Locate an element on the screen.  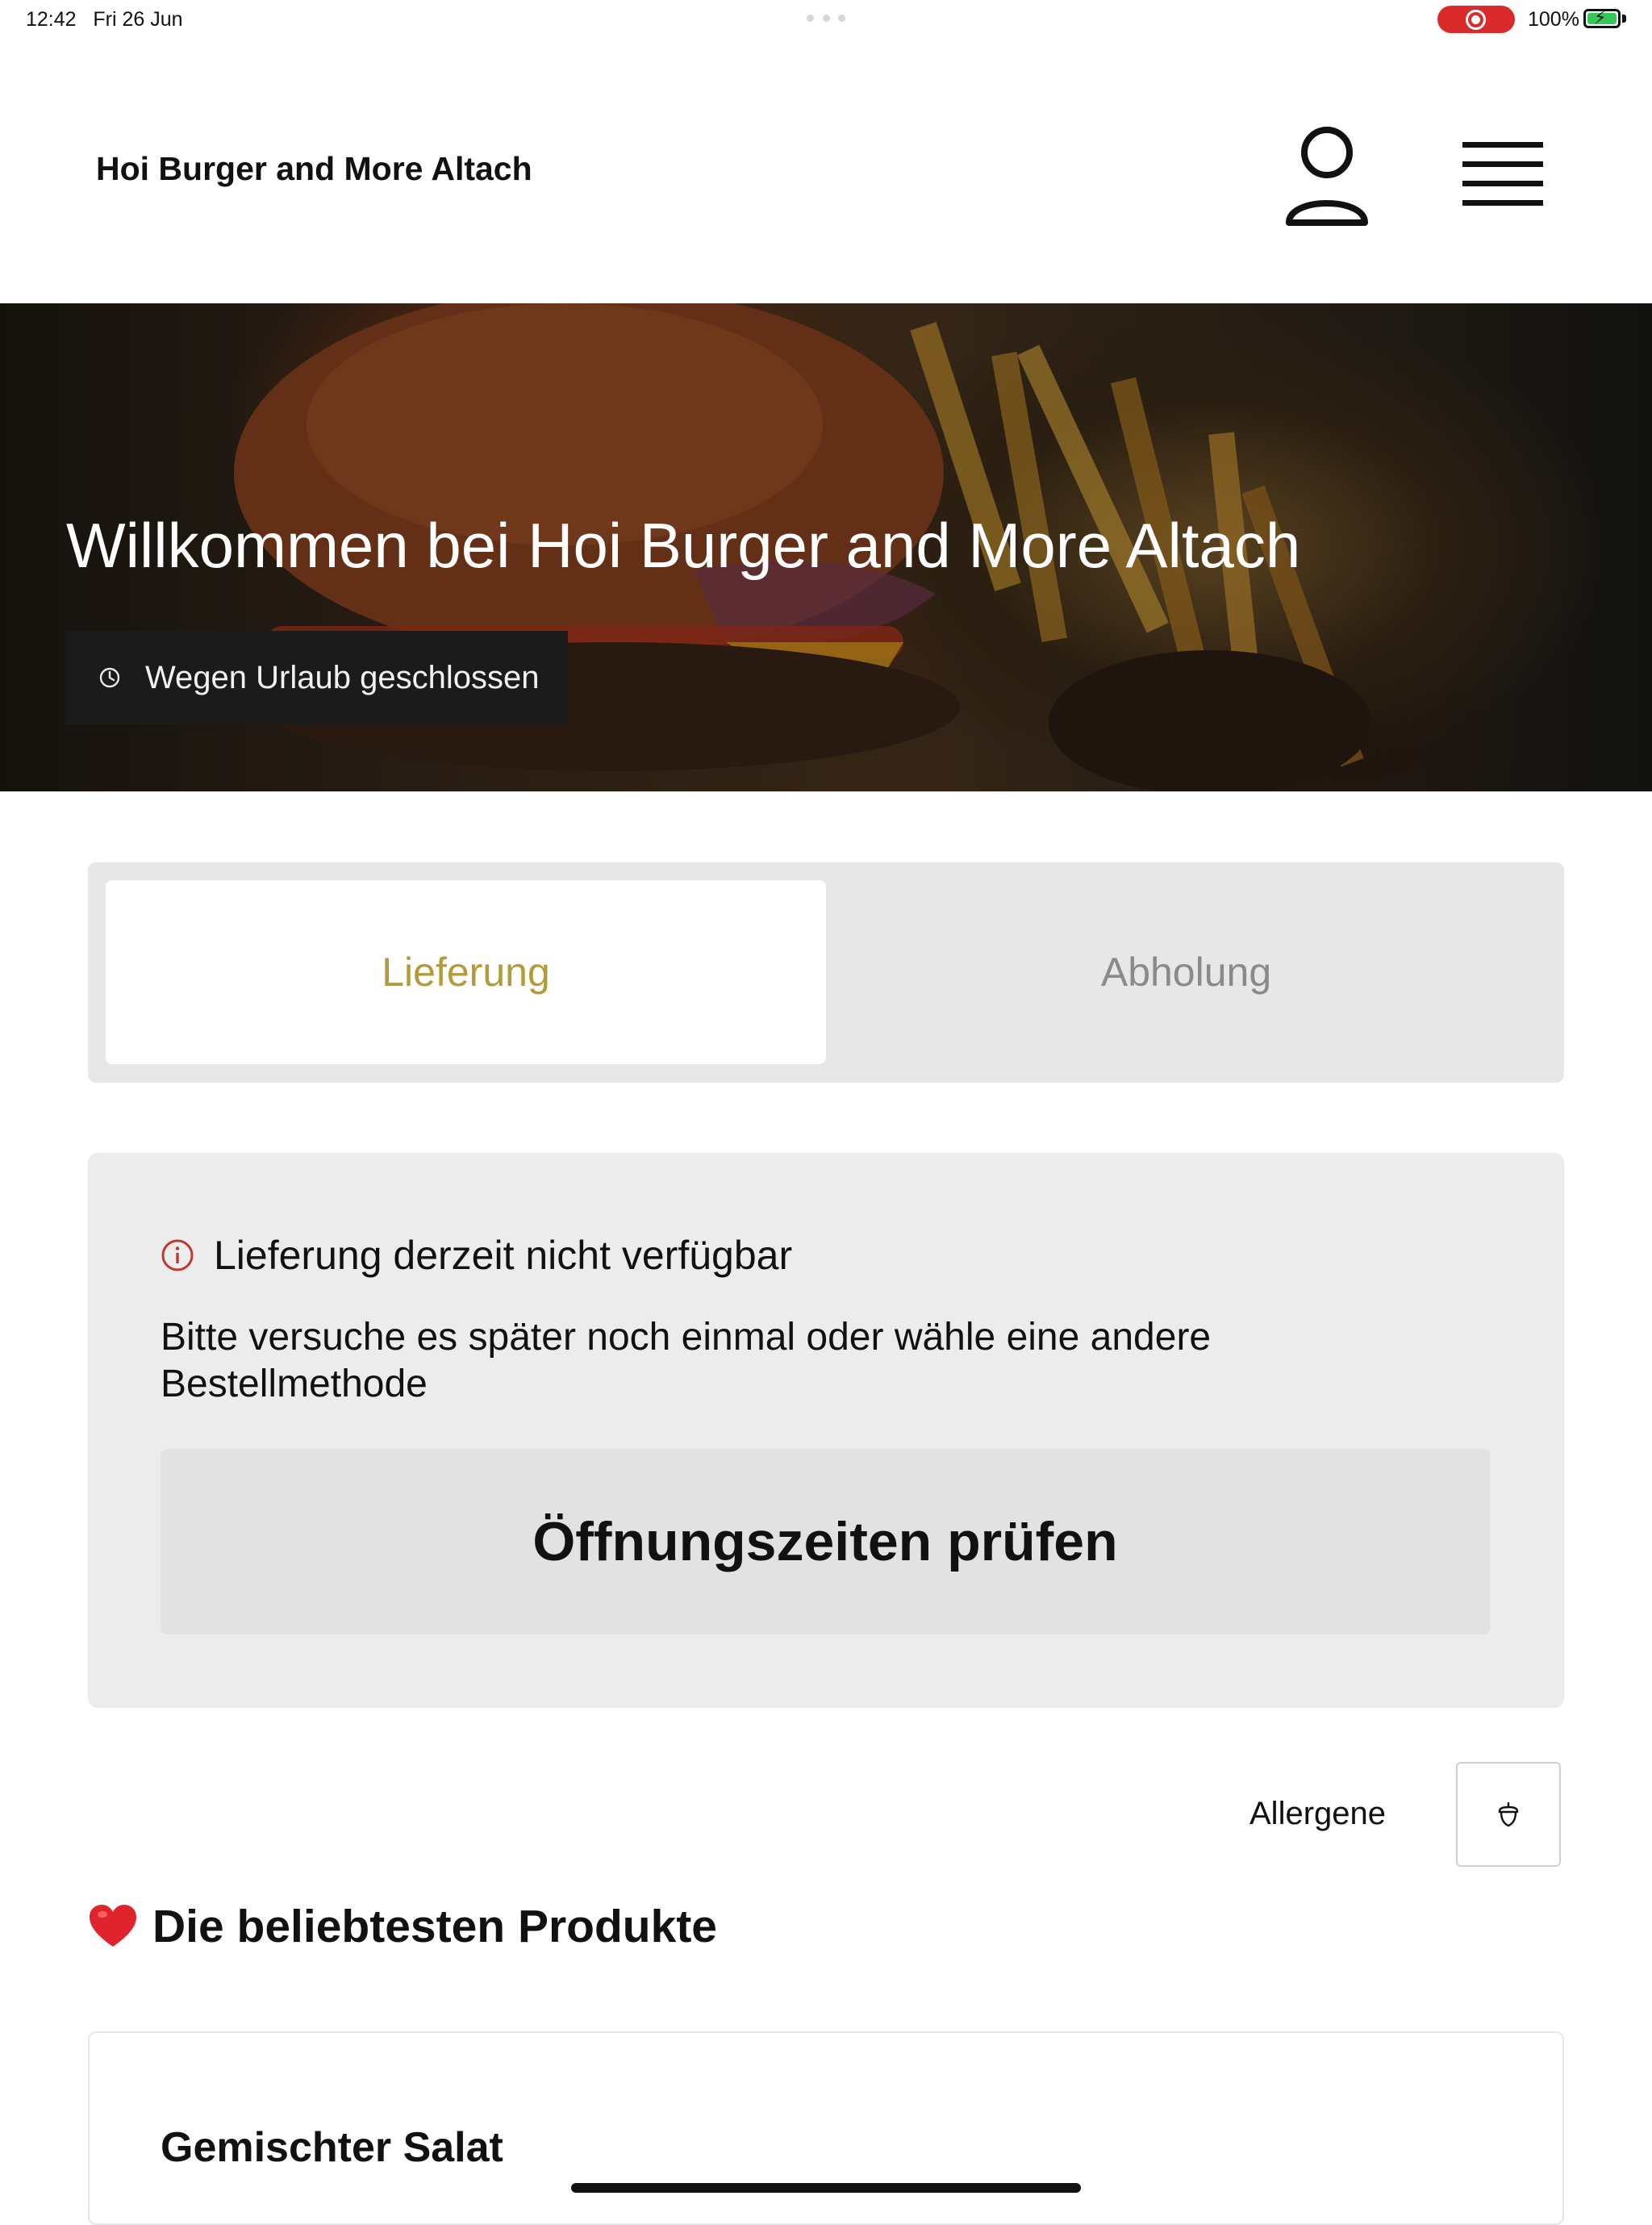
battery-tip is located at coordinates (1624, 19).